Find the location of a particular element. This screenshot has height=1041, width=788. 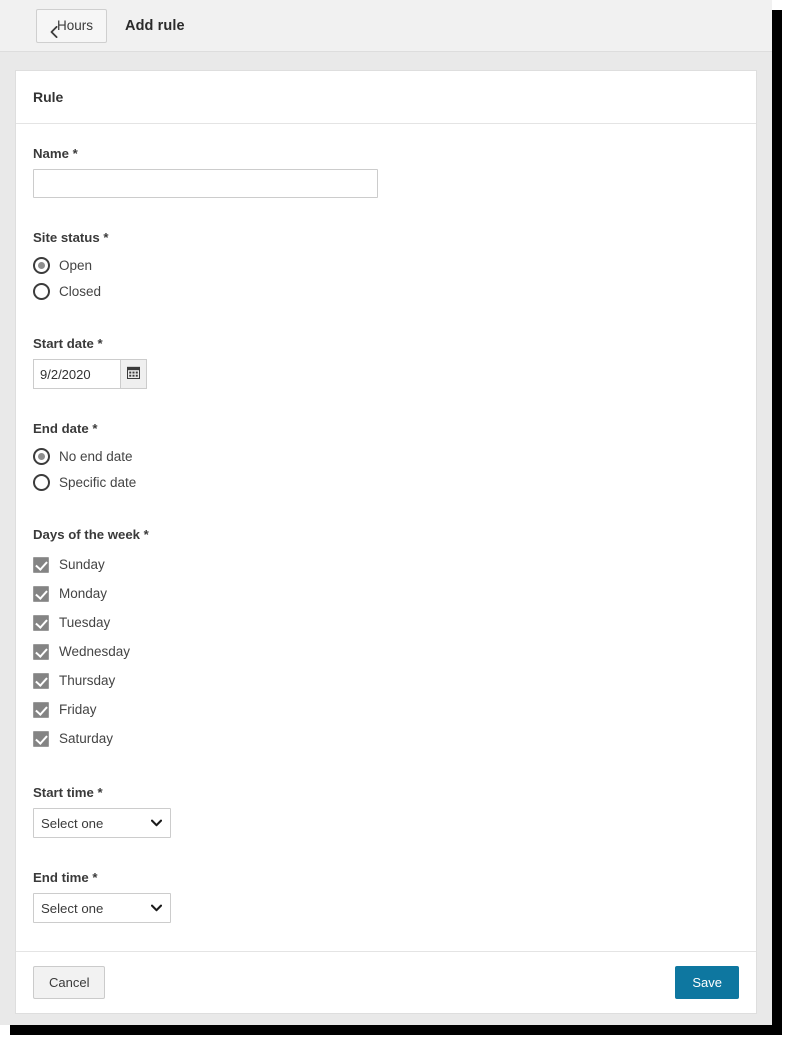

checkbox-label-tuesday: Tuesday is located at coordinates (85, 622).